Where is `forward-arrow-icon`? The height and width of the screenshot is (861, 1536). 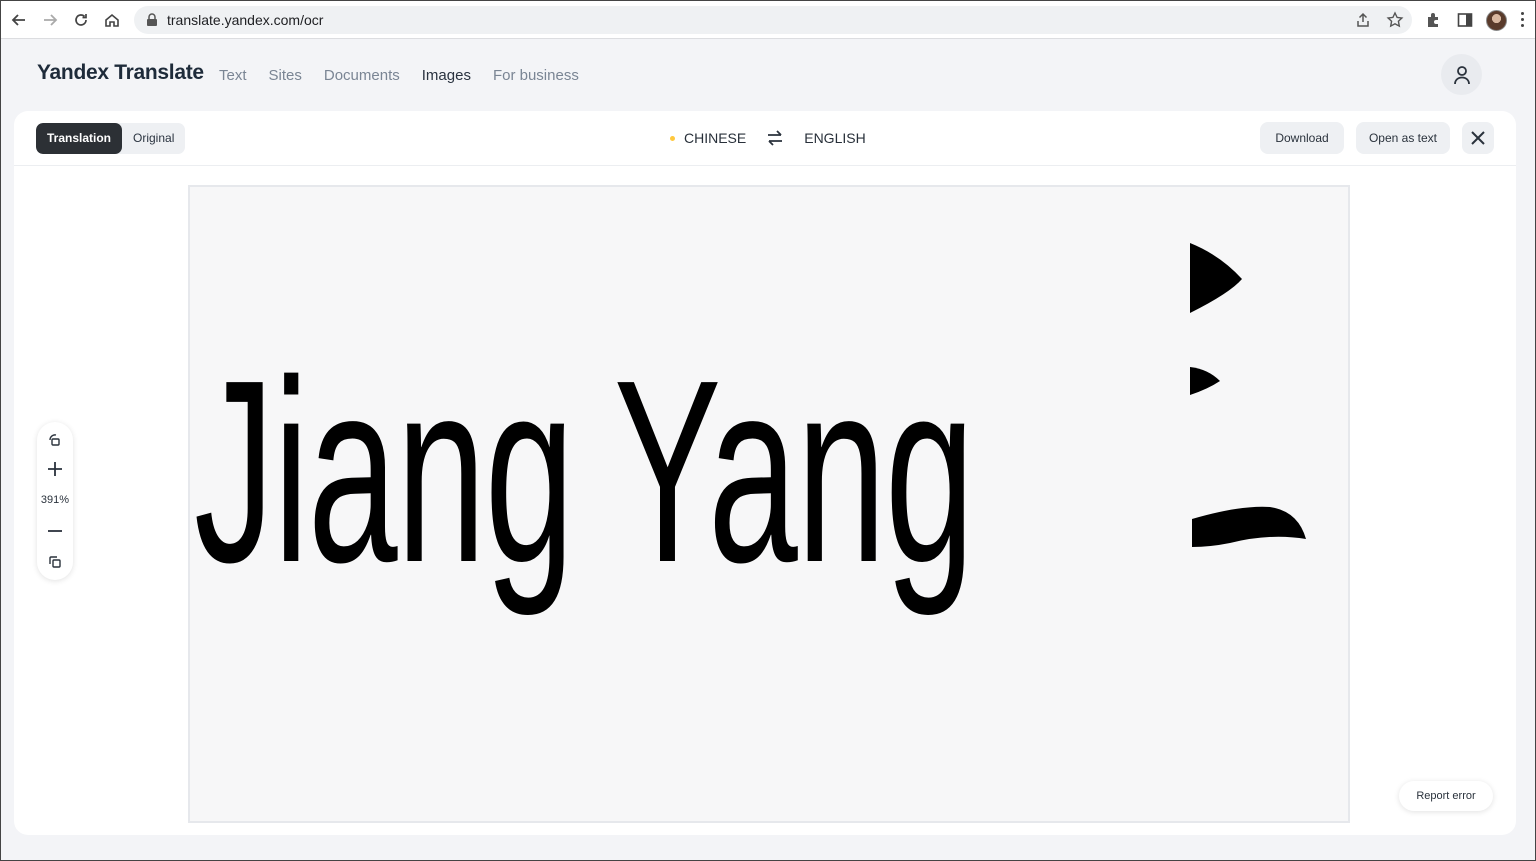 forward-arrow-icon is located at coordinates (50, 20).